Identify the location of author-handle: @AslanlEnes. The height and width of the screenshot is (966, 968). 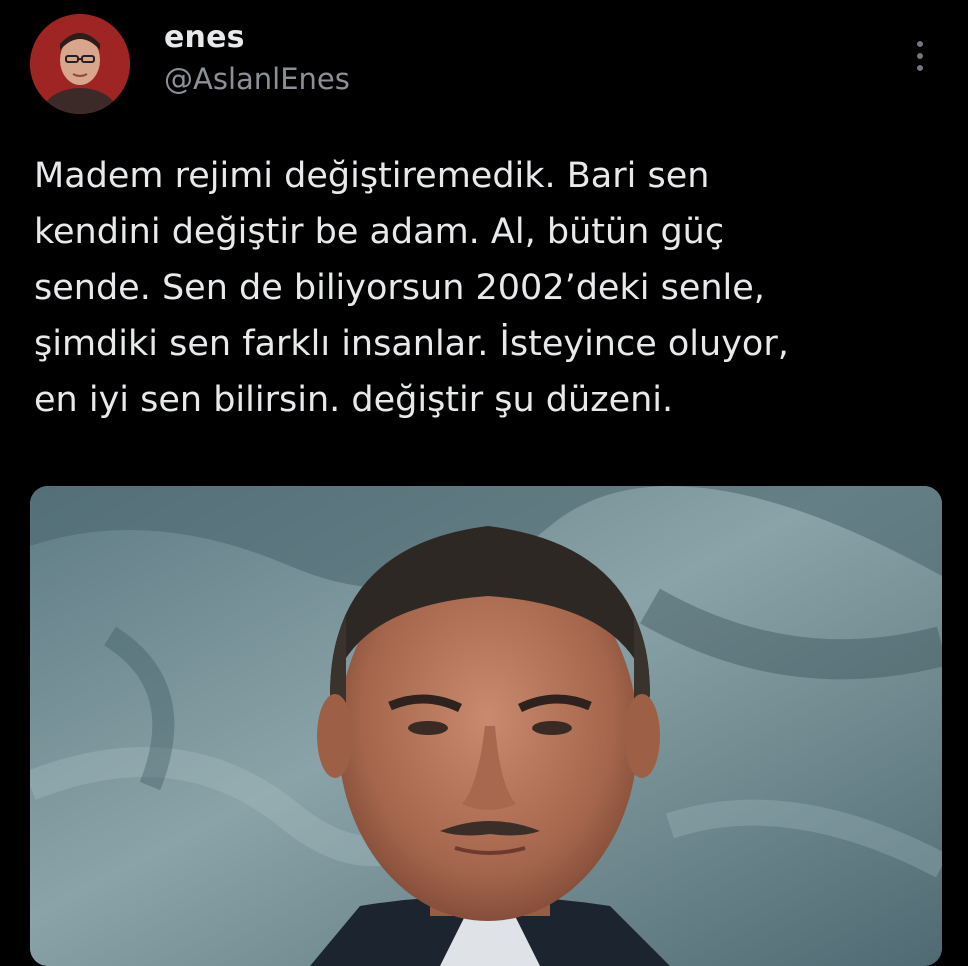
(257, 79).